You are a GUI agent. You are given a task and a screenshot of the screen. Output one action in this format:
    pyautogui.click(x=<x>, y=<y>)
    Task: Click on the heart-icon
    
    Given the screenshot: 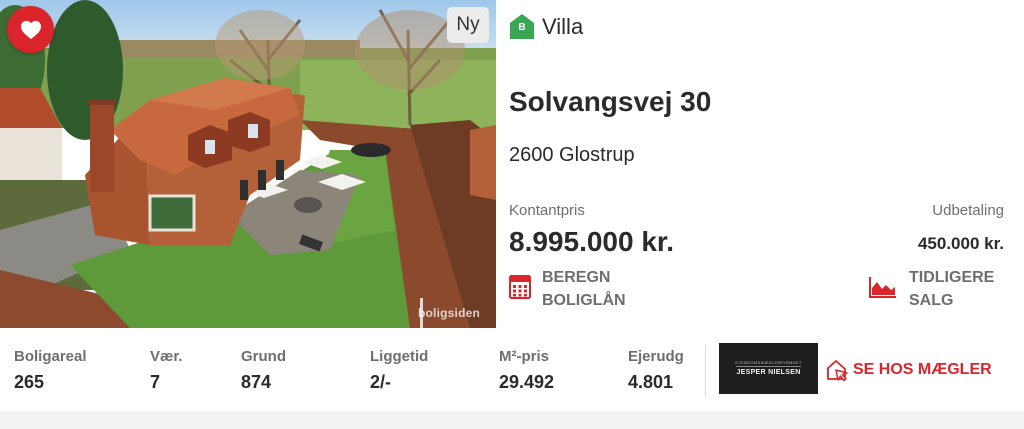 What is the action you would take?
    pyautogui.click(x=30, y=29)
    